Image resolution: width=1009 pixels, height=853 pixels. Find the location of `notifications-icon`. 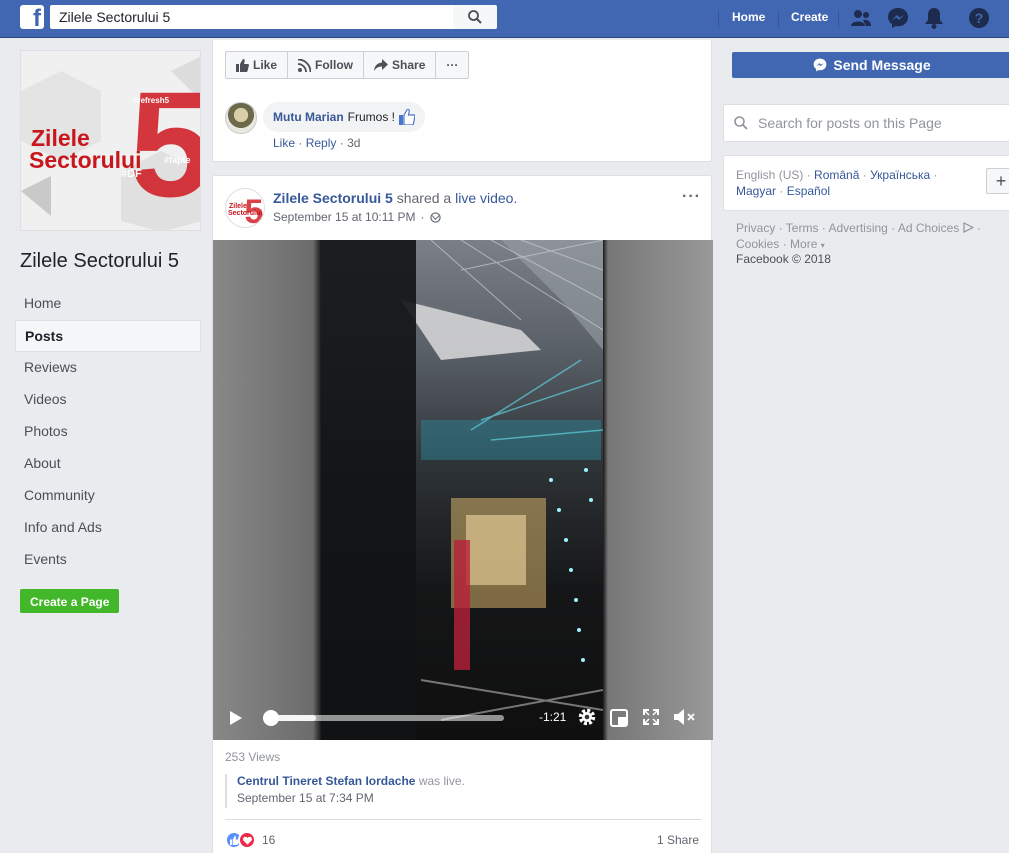

notifications-icon is located at coordinates (934, 18).